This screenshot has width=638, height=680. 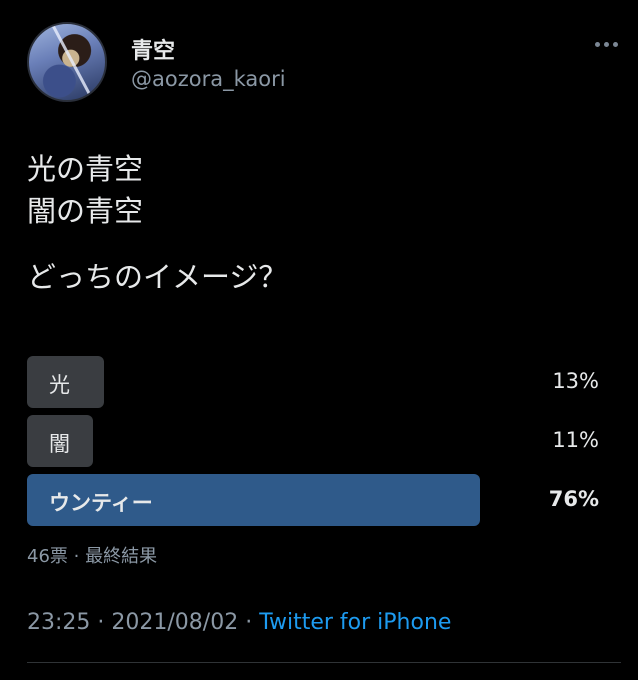 What do you see at coordinates (59, 385) in the screenshot?
I see `poll-option-label: 光` at bounding box center [59, 385].